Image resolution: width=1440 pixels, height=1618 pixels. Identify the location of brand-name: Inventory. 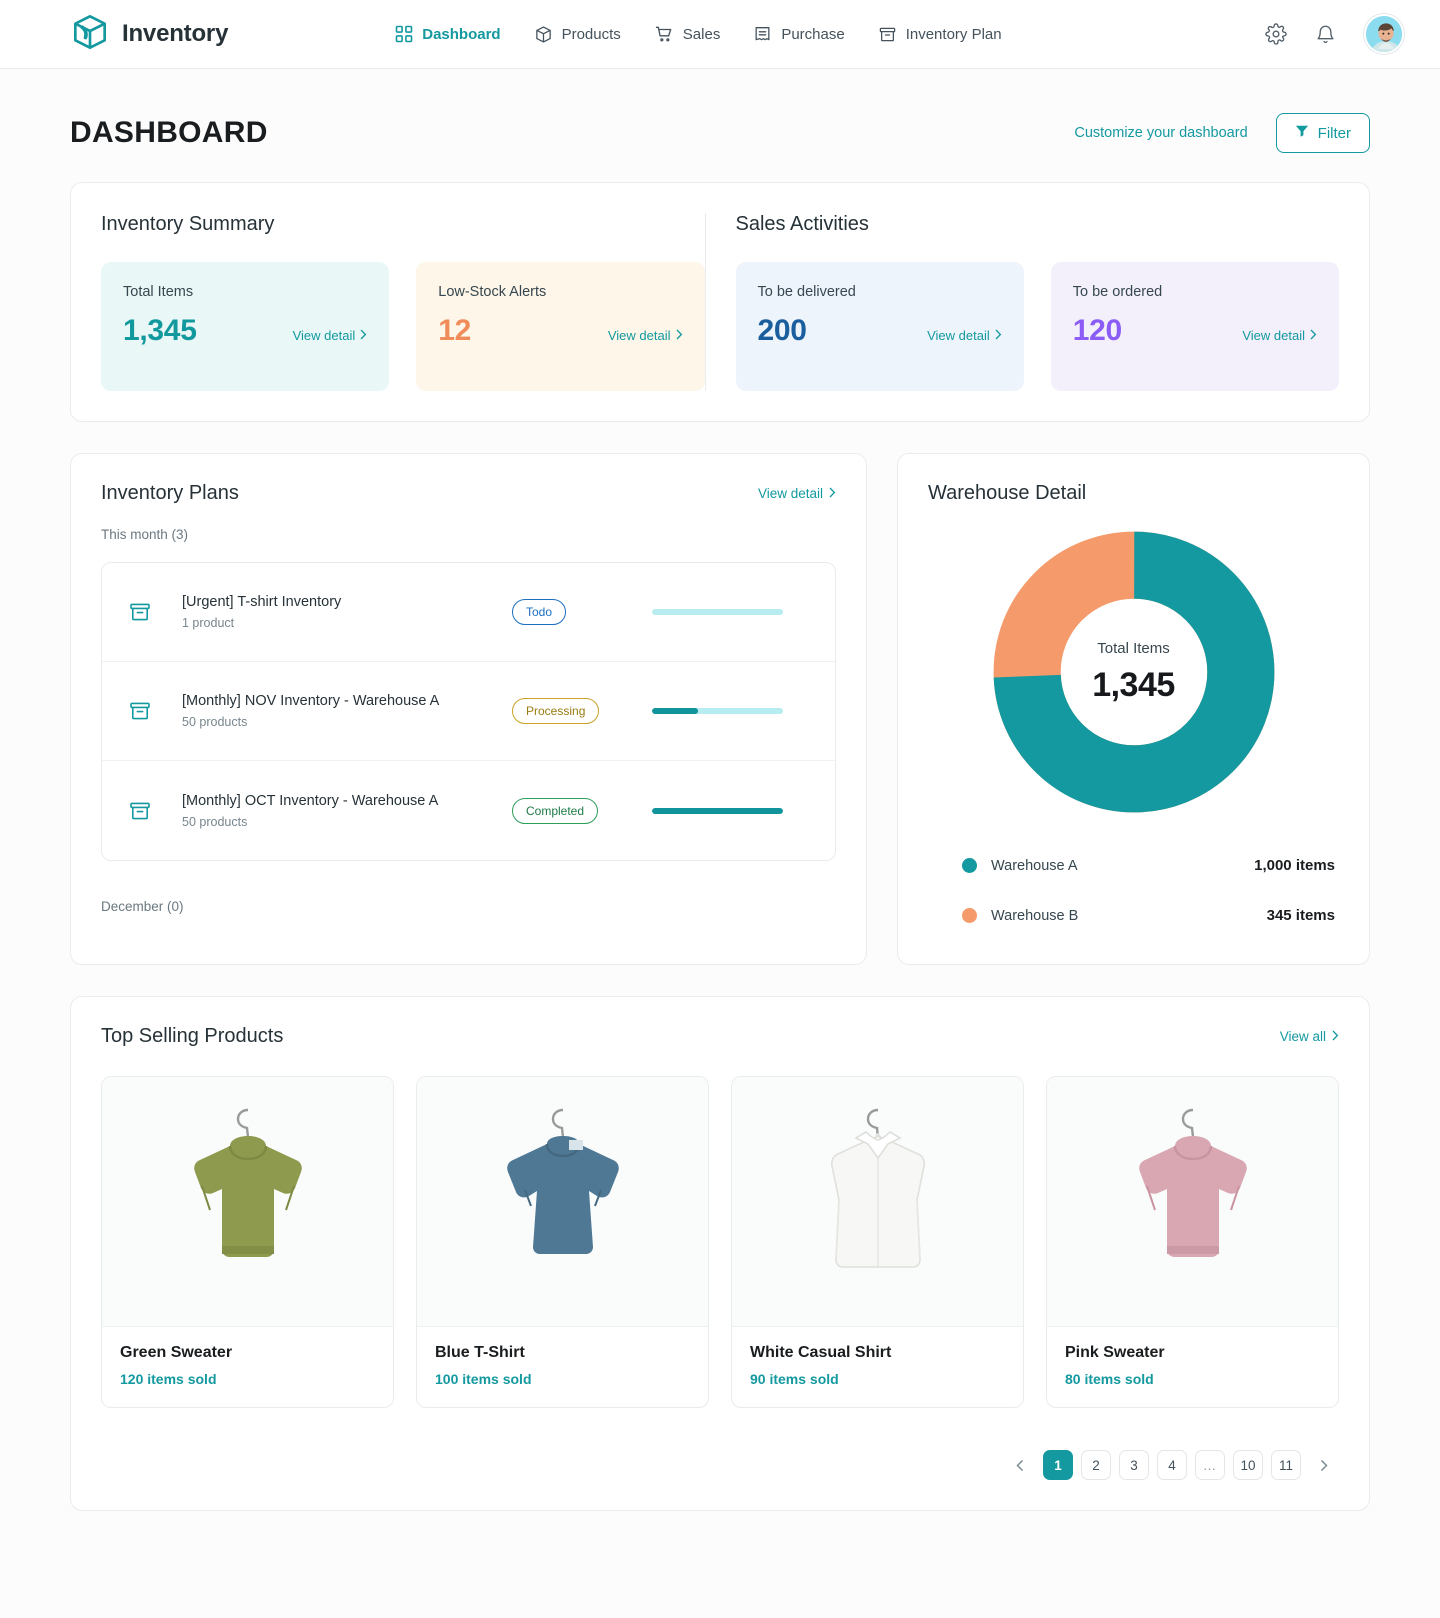
(175, 33).